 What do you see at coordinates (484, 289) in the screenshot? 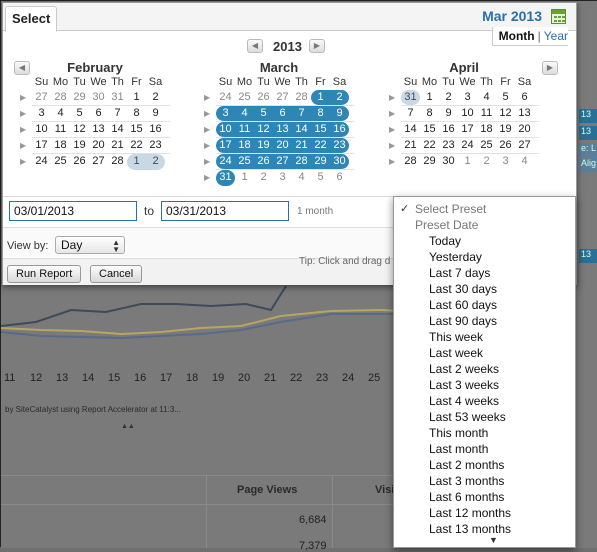
I see `preset-option: Last 30 days` at bounding box center [484, 289].